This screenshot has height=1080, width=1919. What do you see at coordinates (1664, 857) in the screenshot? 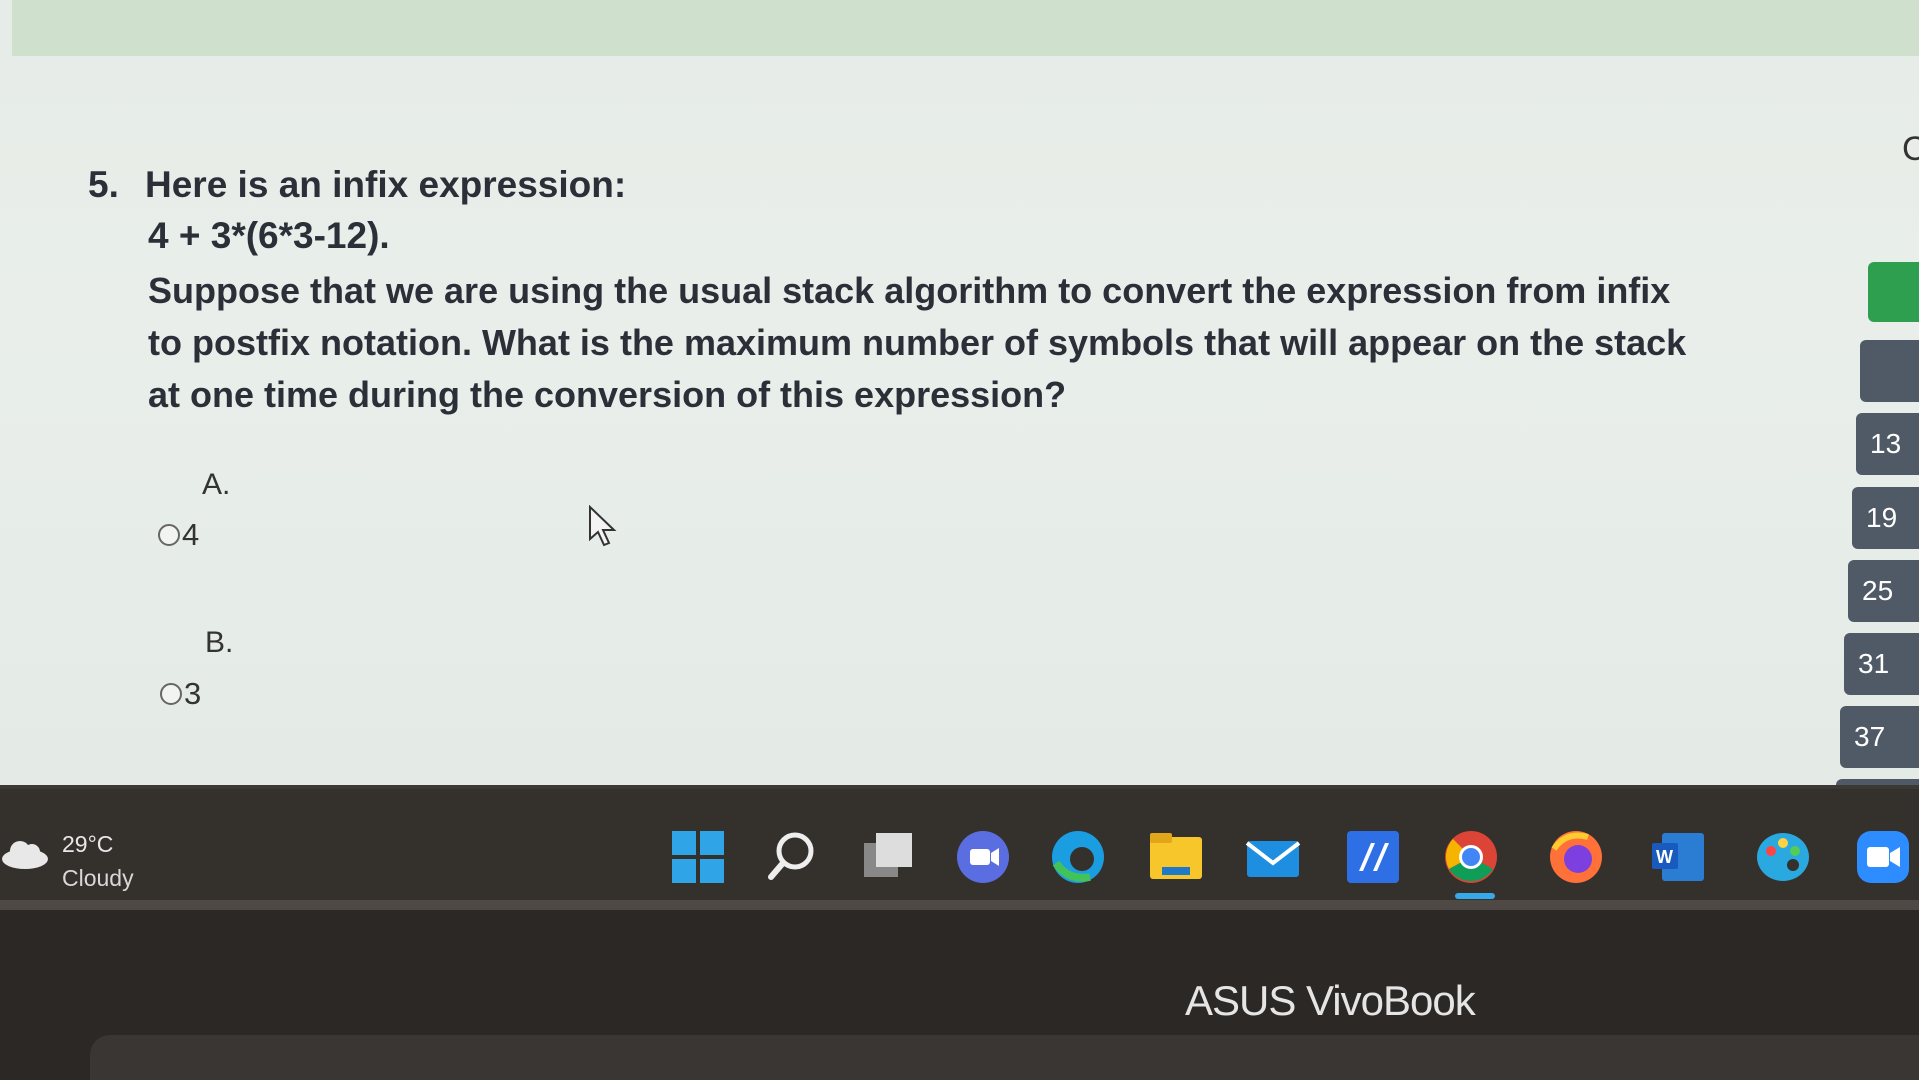
I see `svg-text: W` at bounding box center [1664, 857].